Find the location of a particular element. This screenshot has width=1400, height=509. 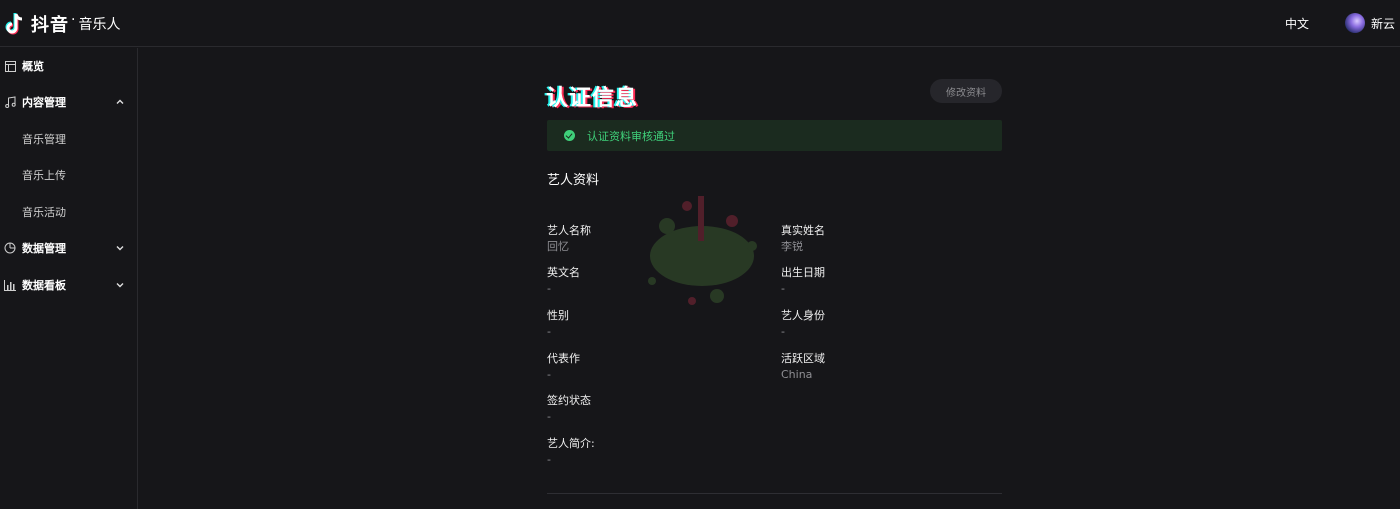

edit-profile-button: 修改资料 is located at coordinates (966, 91).